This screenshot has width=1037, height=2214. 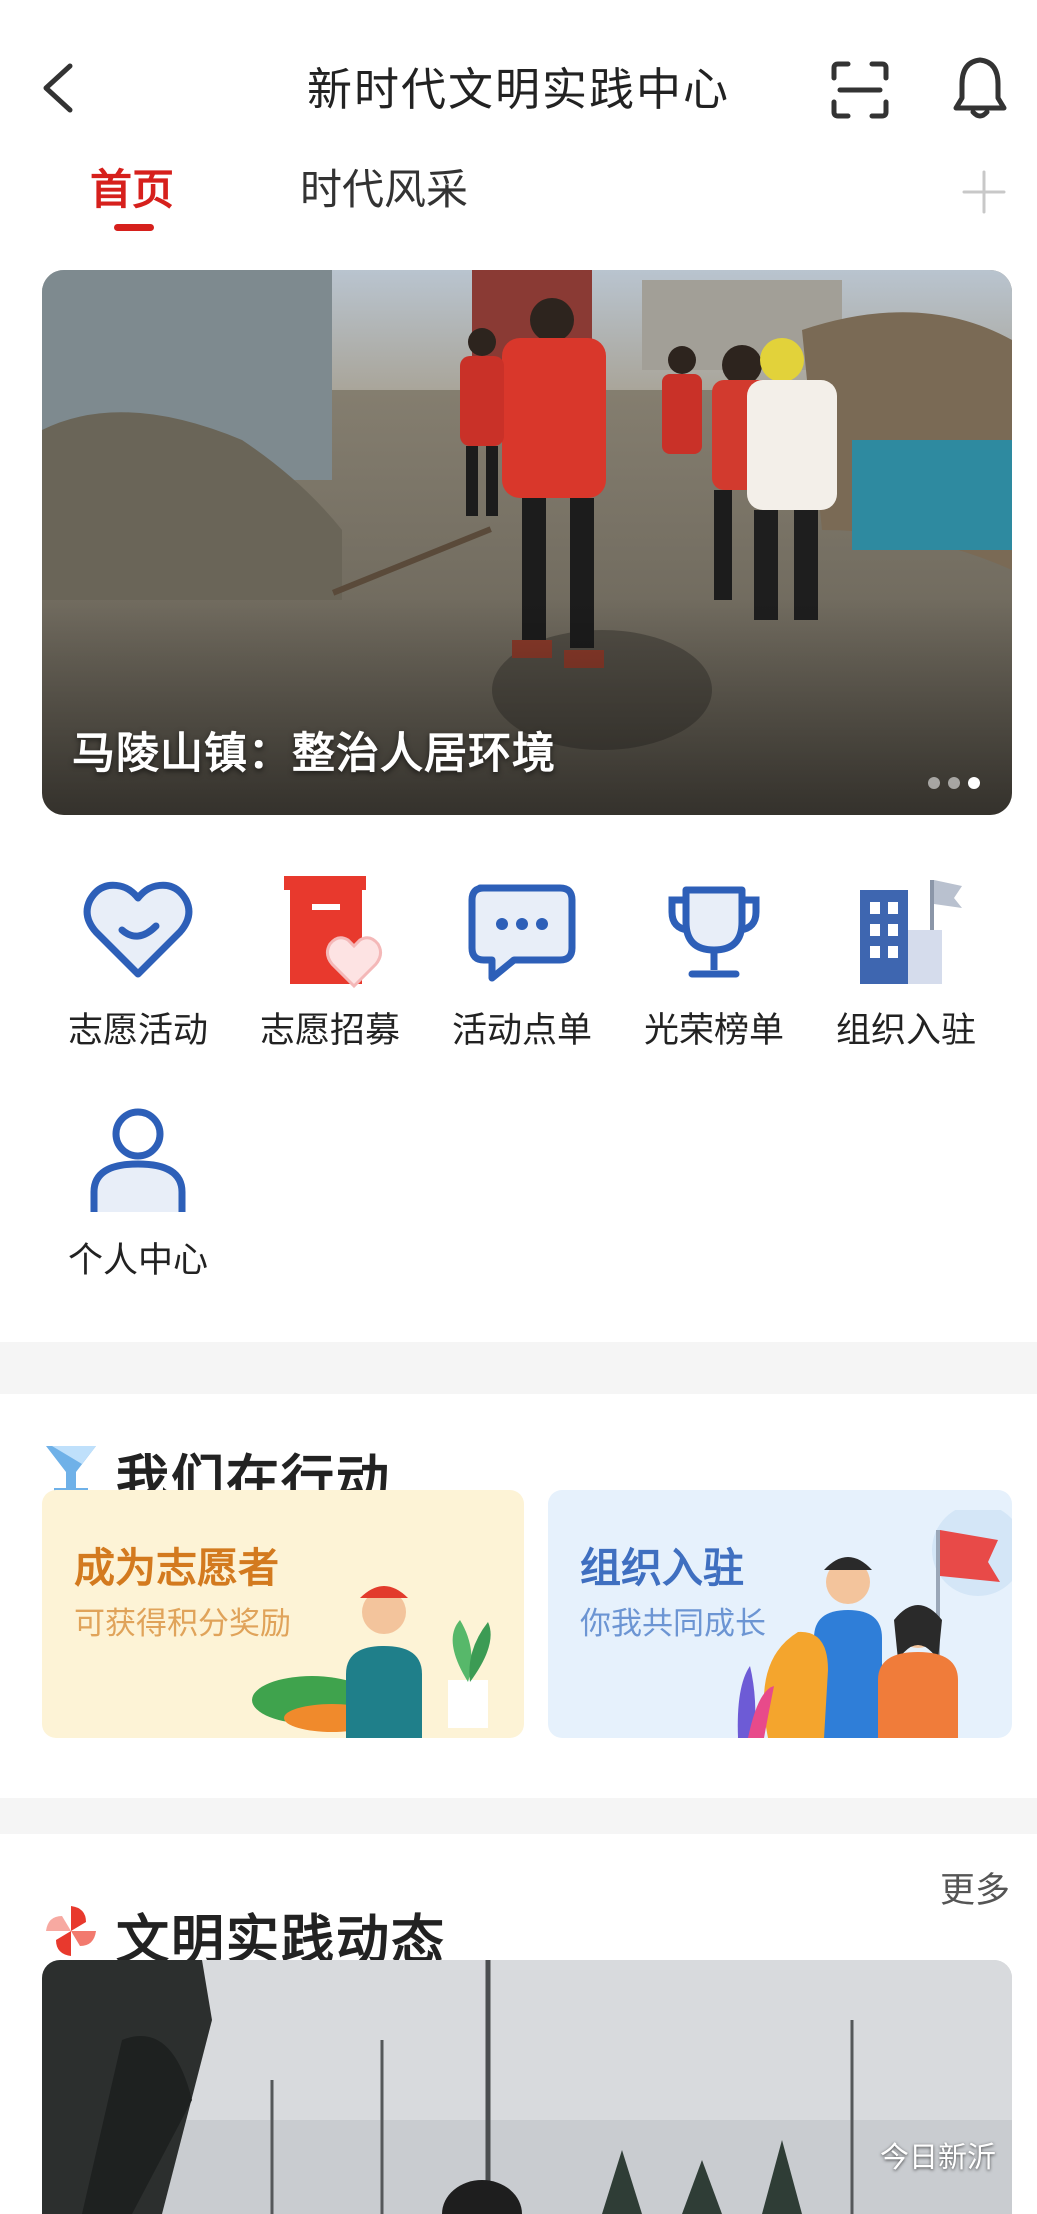 What do you see at coordinates (138, 1160) in the screenshot?
I see `person-icon` at bounding box center [138, 1160].